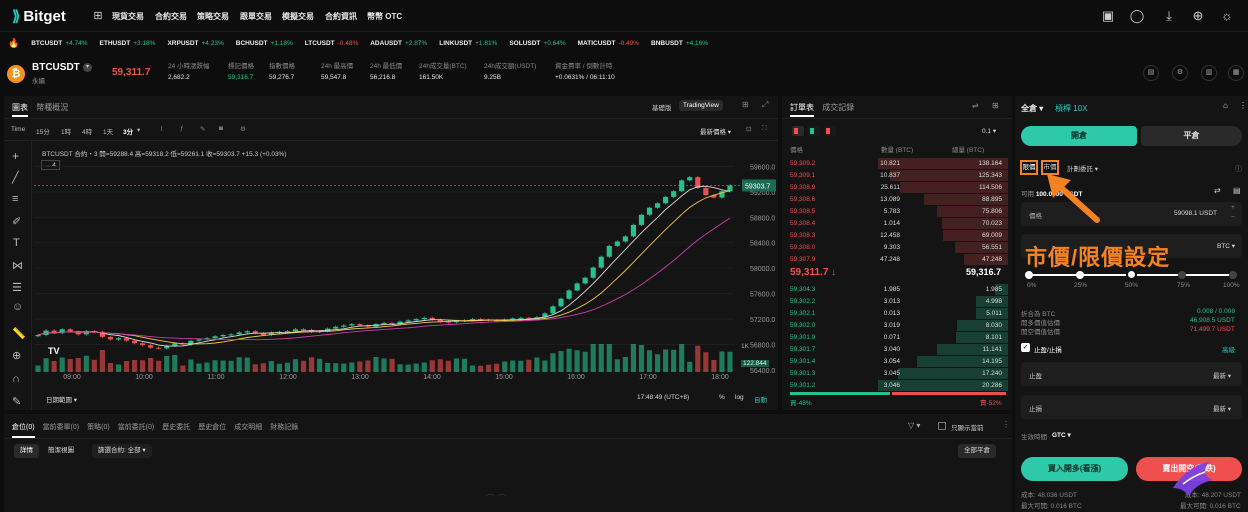  I want to click on close-tab: 平倉, so click(1191, 136).